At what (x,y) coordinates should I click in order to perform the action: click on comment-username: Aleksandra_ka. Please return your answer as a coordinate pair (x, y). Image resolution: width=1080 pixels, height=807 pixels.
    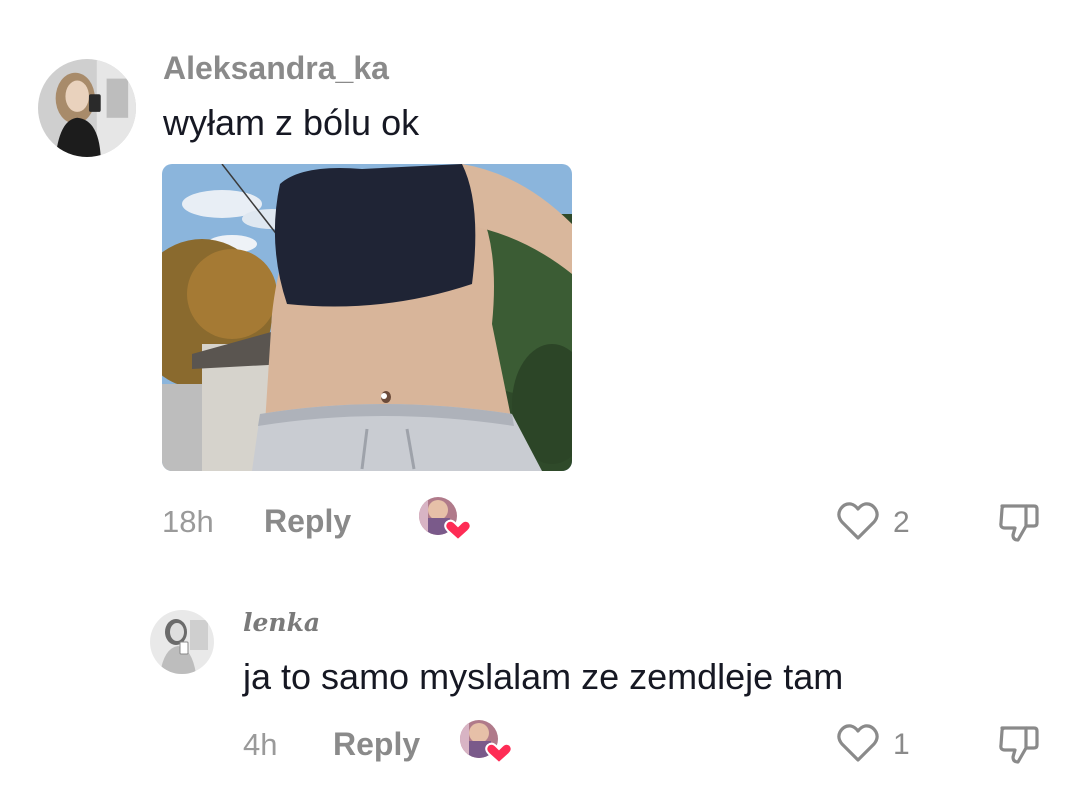
    Looking at the image, I should click on (276, 68).